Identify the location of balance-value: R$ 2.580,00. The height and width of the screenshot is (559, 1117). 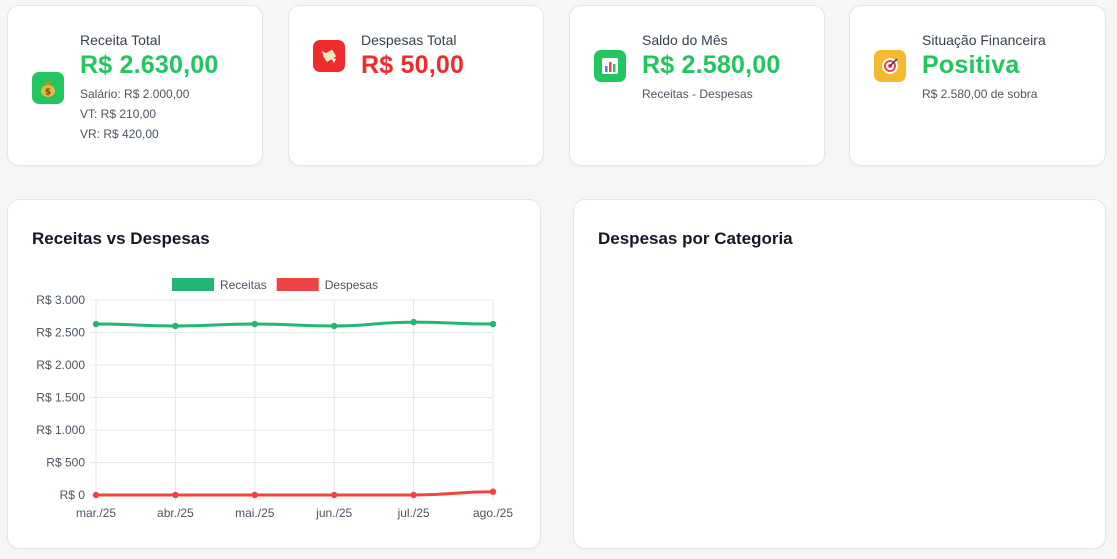
(711, 65).